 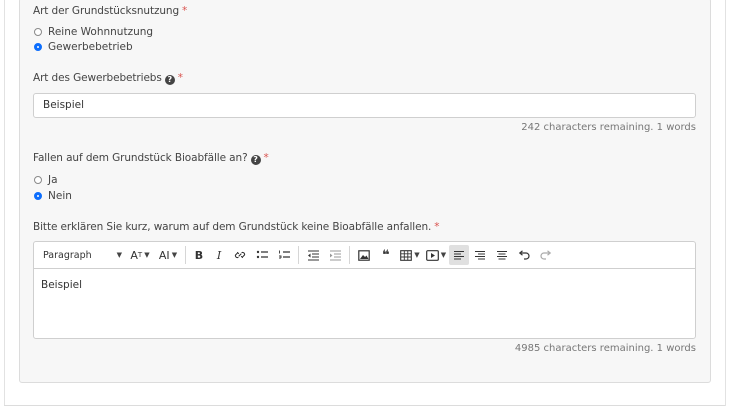 I want to click on bulleted-list-icon, so click(x=262, y=254).